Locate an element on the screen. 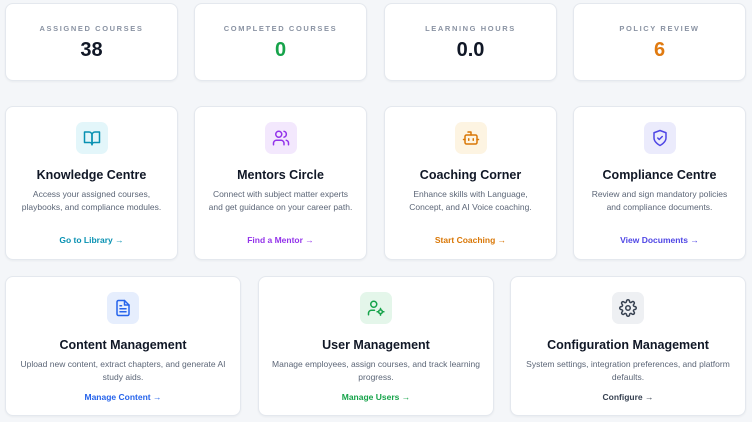  stat-card-completed-courses: COMPLETED COURSES 0 is located at coordinates (280, 42).